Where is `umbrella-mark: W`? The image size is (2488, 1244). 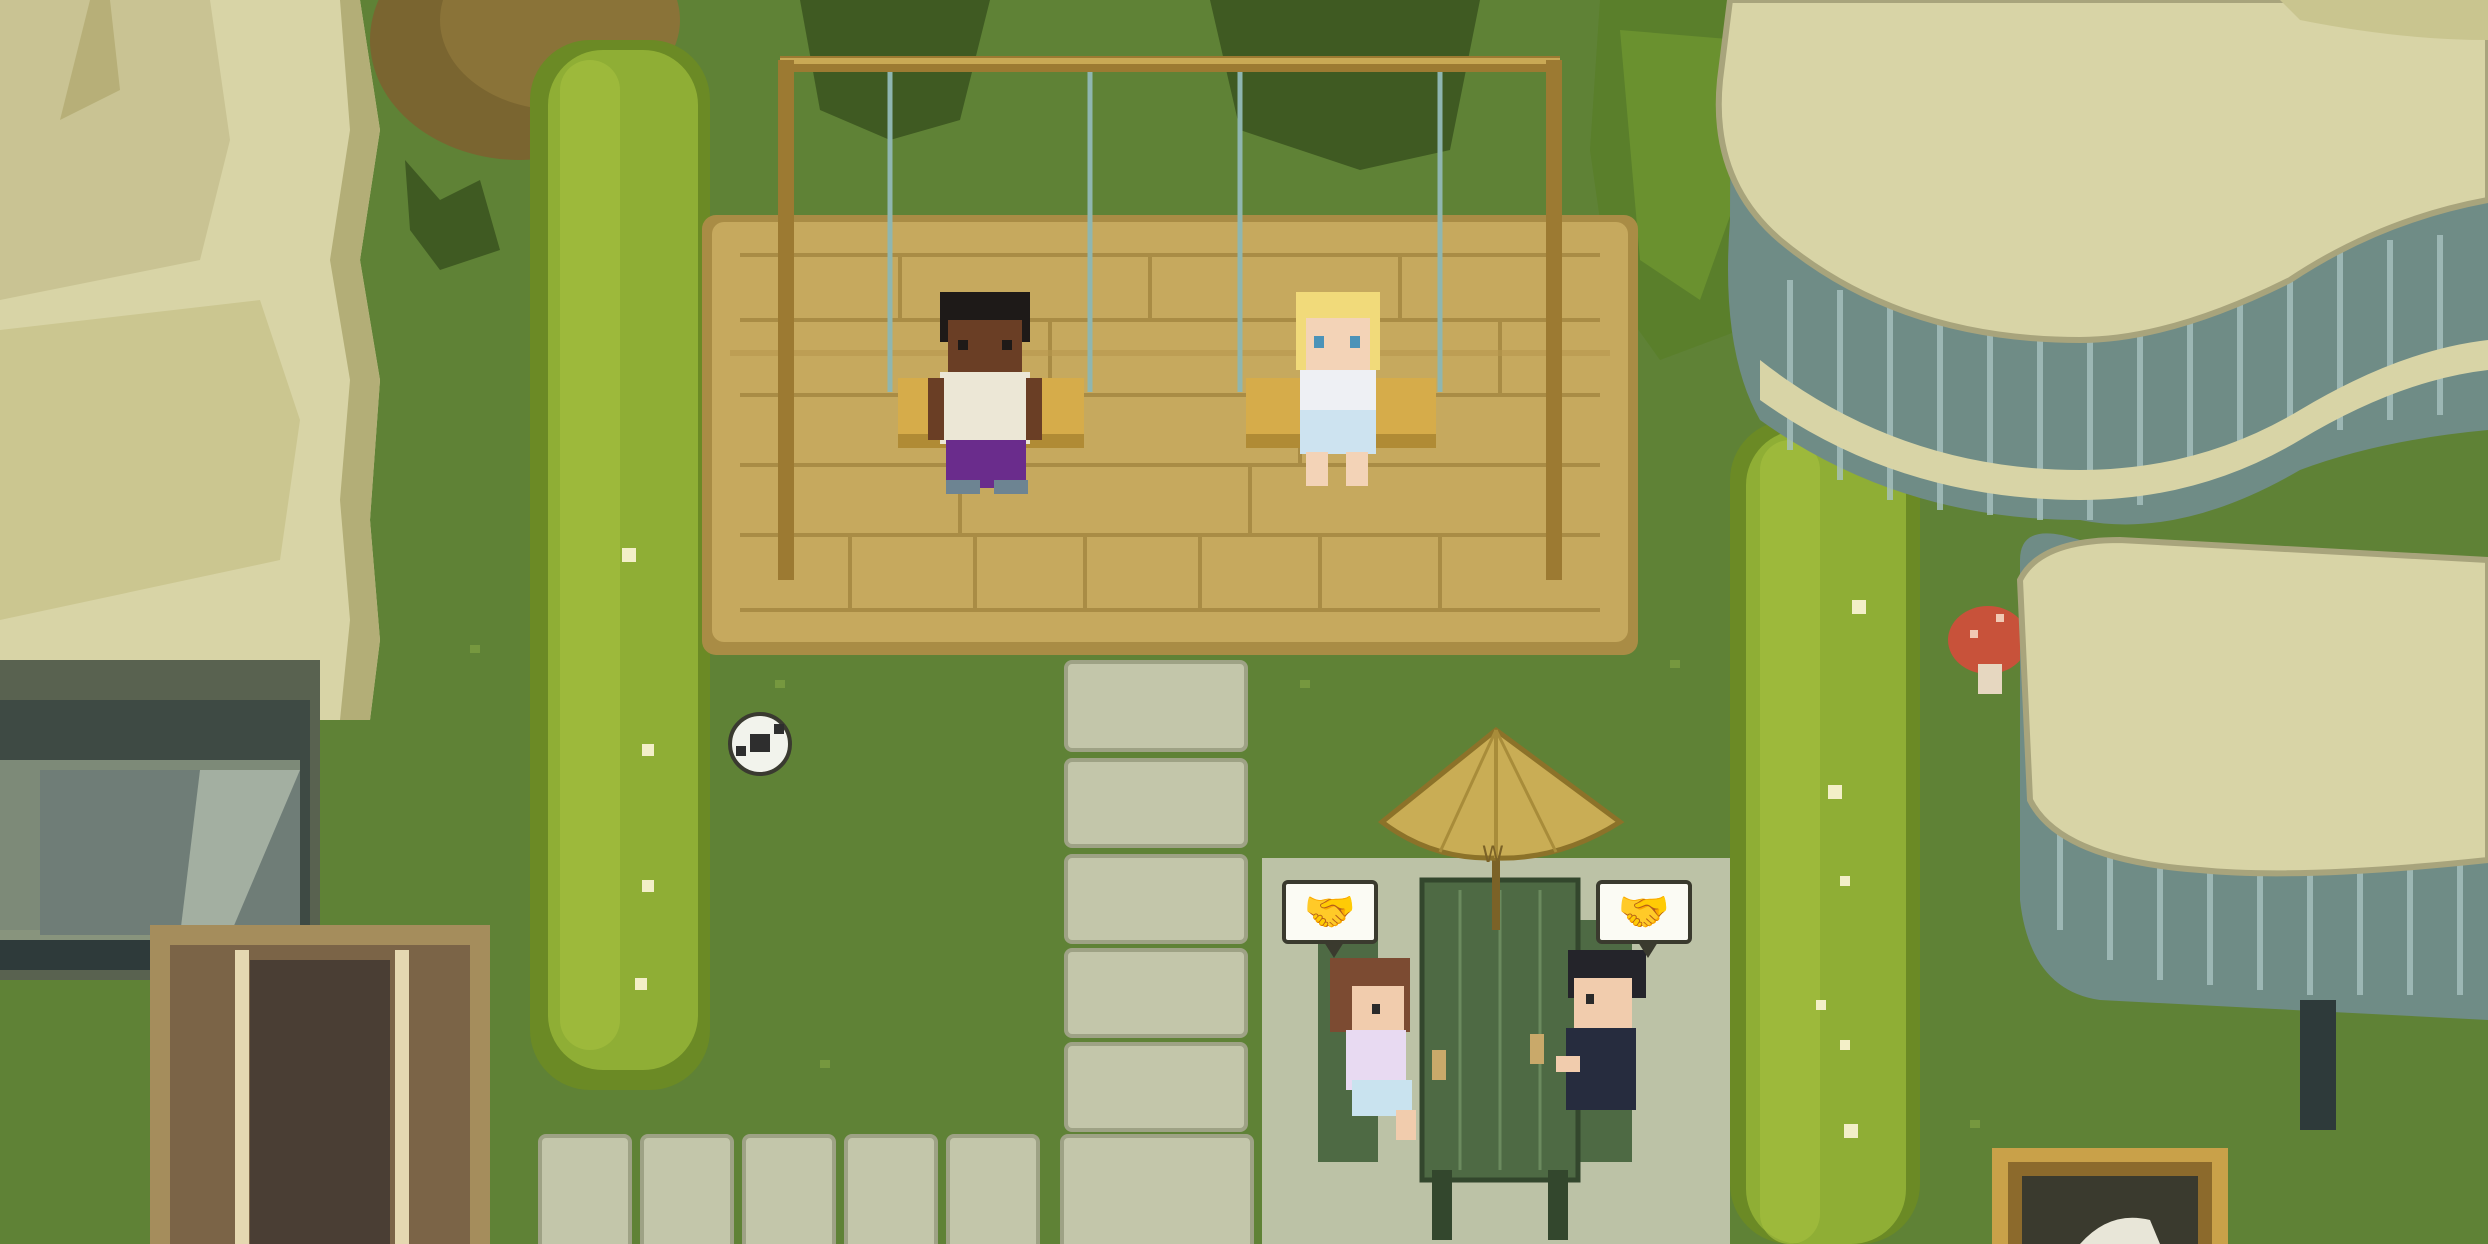 umbrella-mark: W is located at coordinates (1493, 855).